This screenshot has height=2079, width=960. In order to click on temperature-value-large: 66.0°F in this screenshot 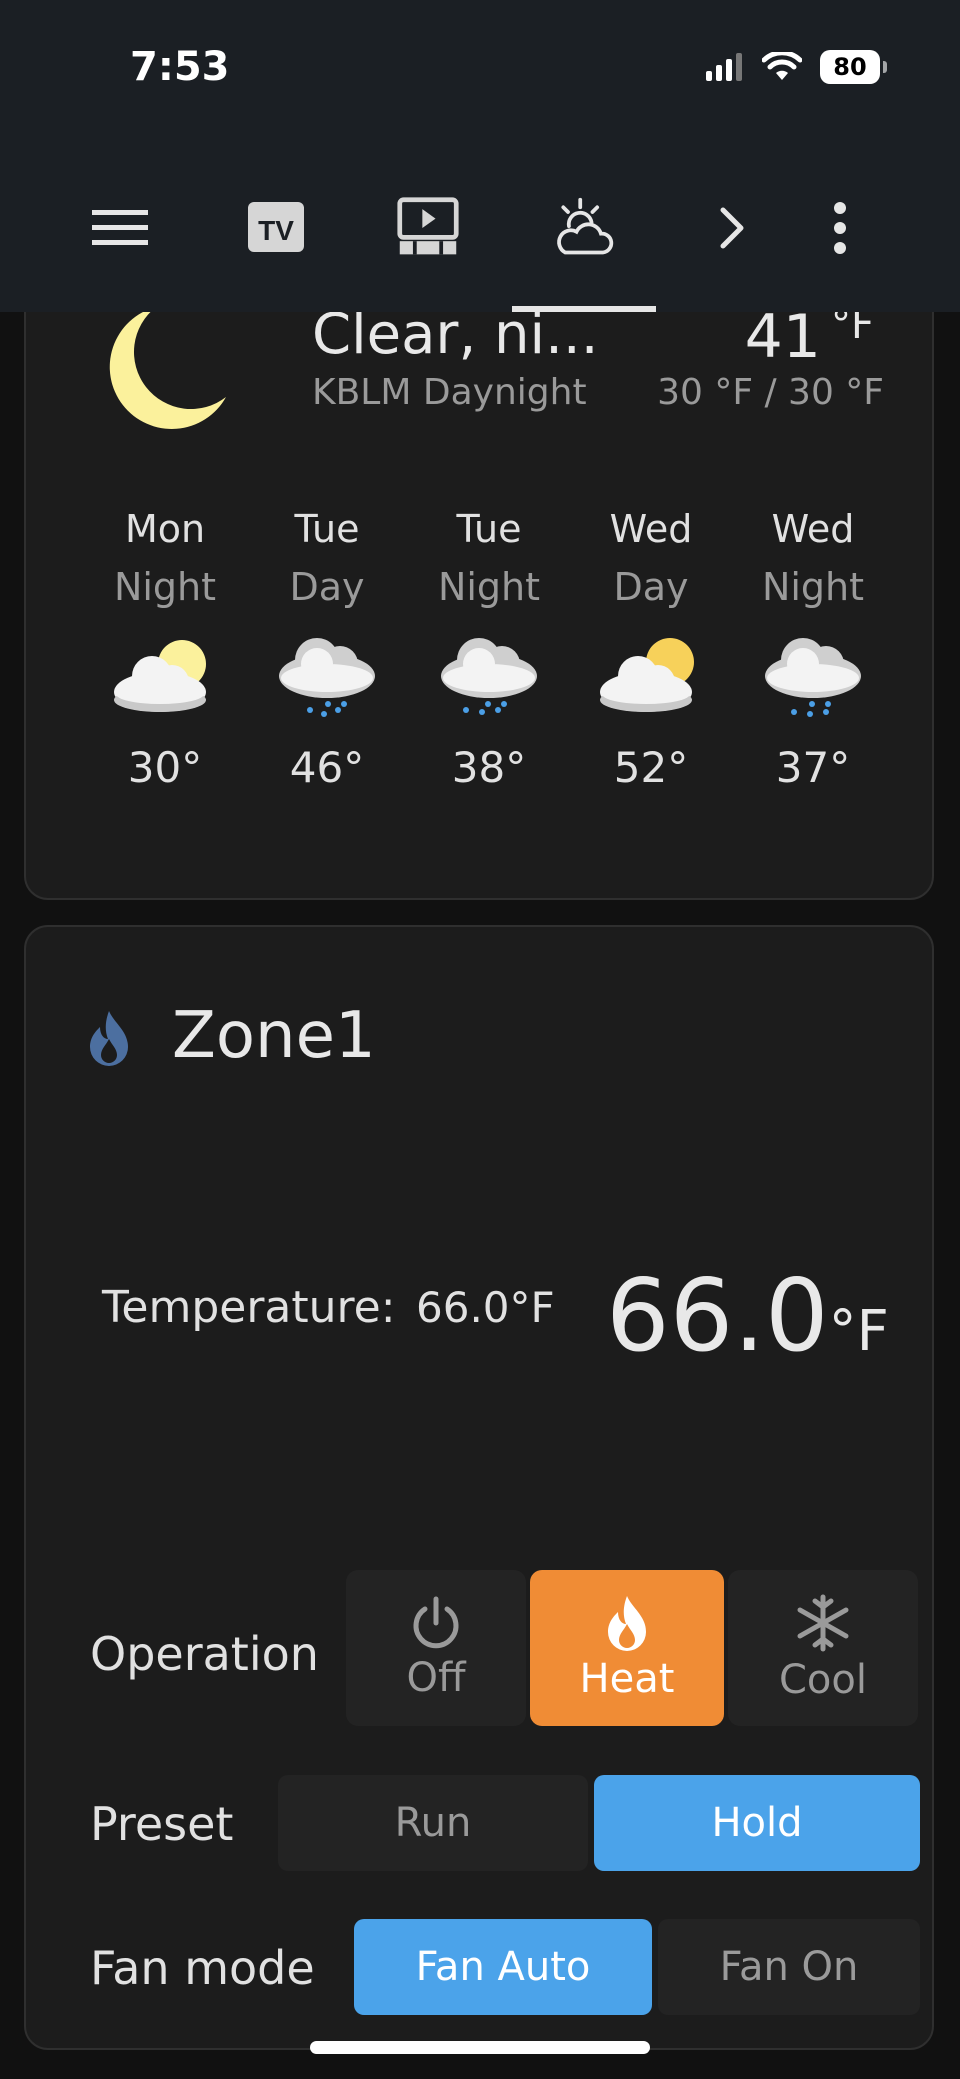, I will do `click(747, 1315)`.